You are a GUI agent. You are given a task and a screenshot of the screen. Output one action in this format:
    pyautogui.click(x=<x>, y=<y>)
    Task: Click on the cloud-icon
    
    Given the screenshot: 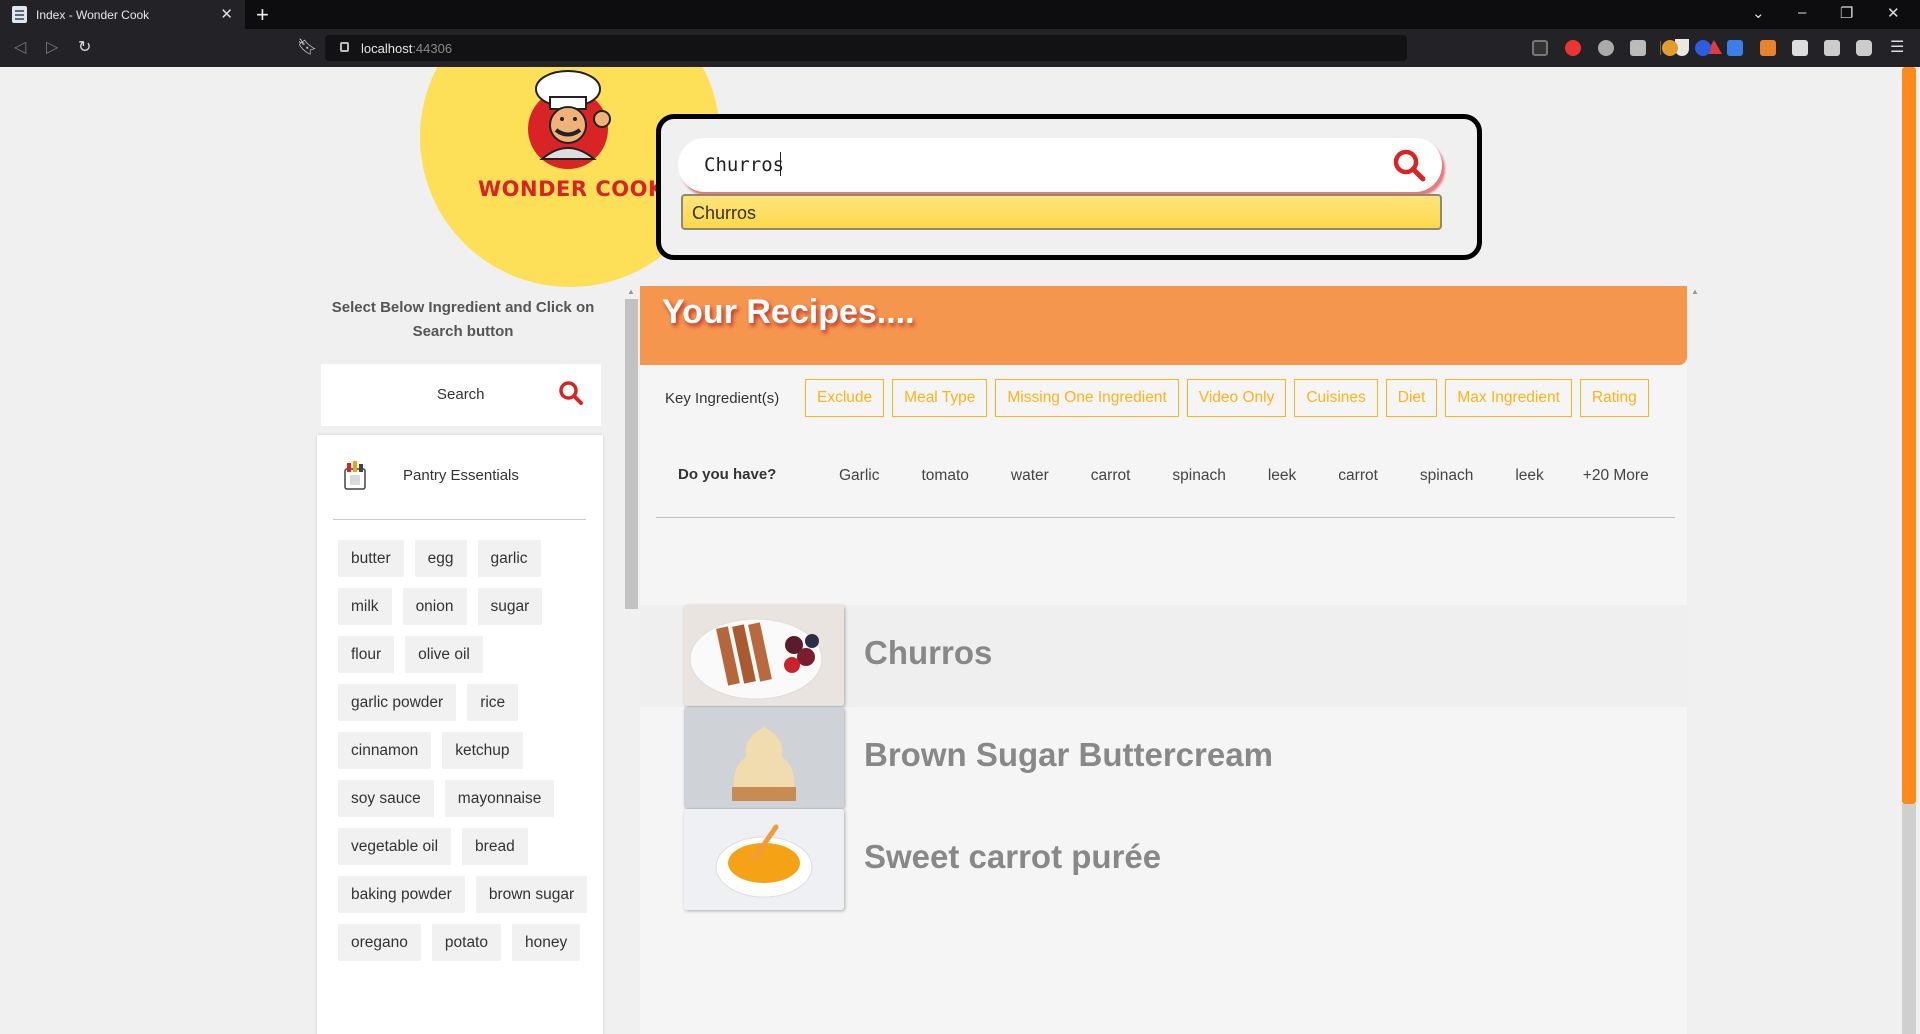 What is the action you would take?
    pyautogui.click(x=1606, y=48)
    